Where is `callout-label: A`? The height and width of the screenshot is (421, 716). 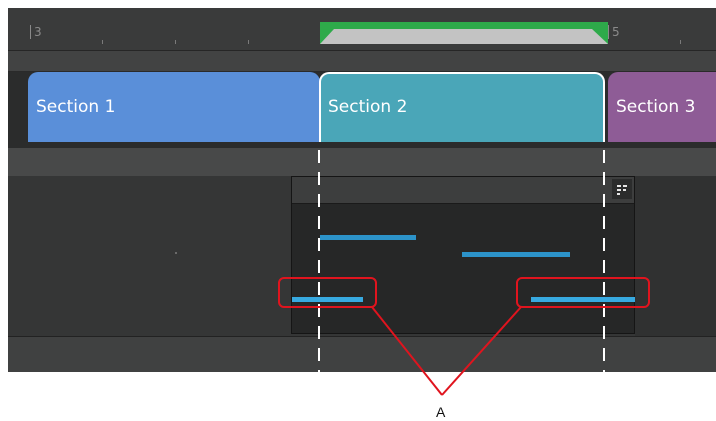 callout-label: A is located at coordinates (441, 412).